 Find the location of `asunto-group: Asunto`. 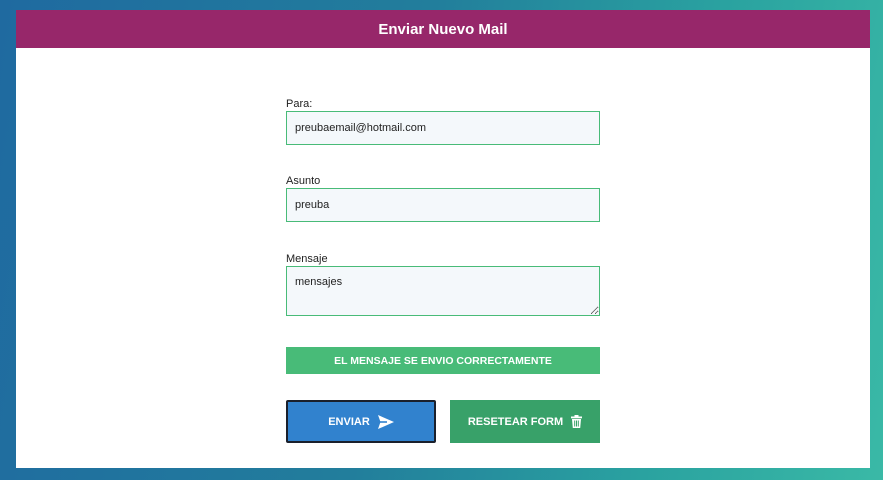

asunto-group: Asunto is located at coordinates (443, 198).